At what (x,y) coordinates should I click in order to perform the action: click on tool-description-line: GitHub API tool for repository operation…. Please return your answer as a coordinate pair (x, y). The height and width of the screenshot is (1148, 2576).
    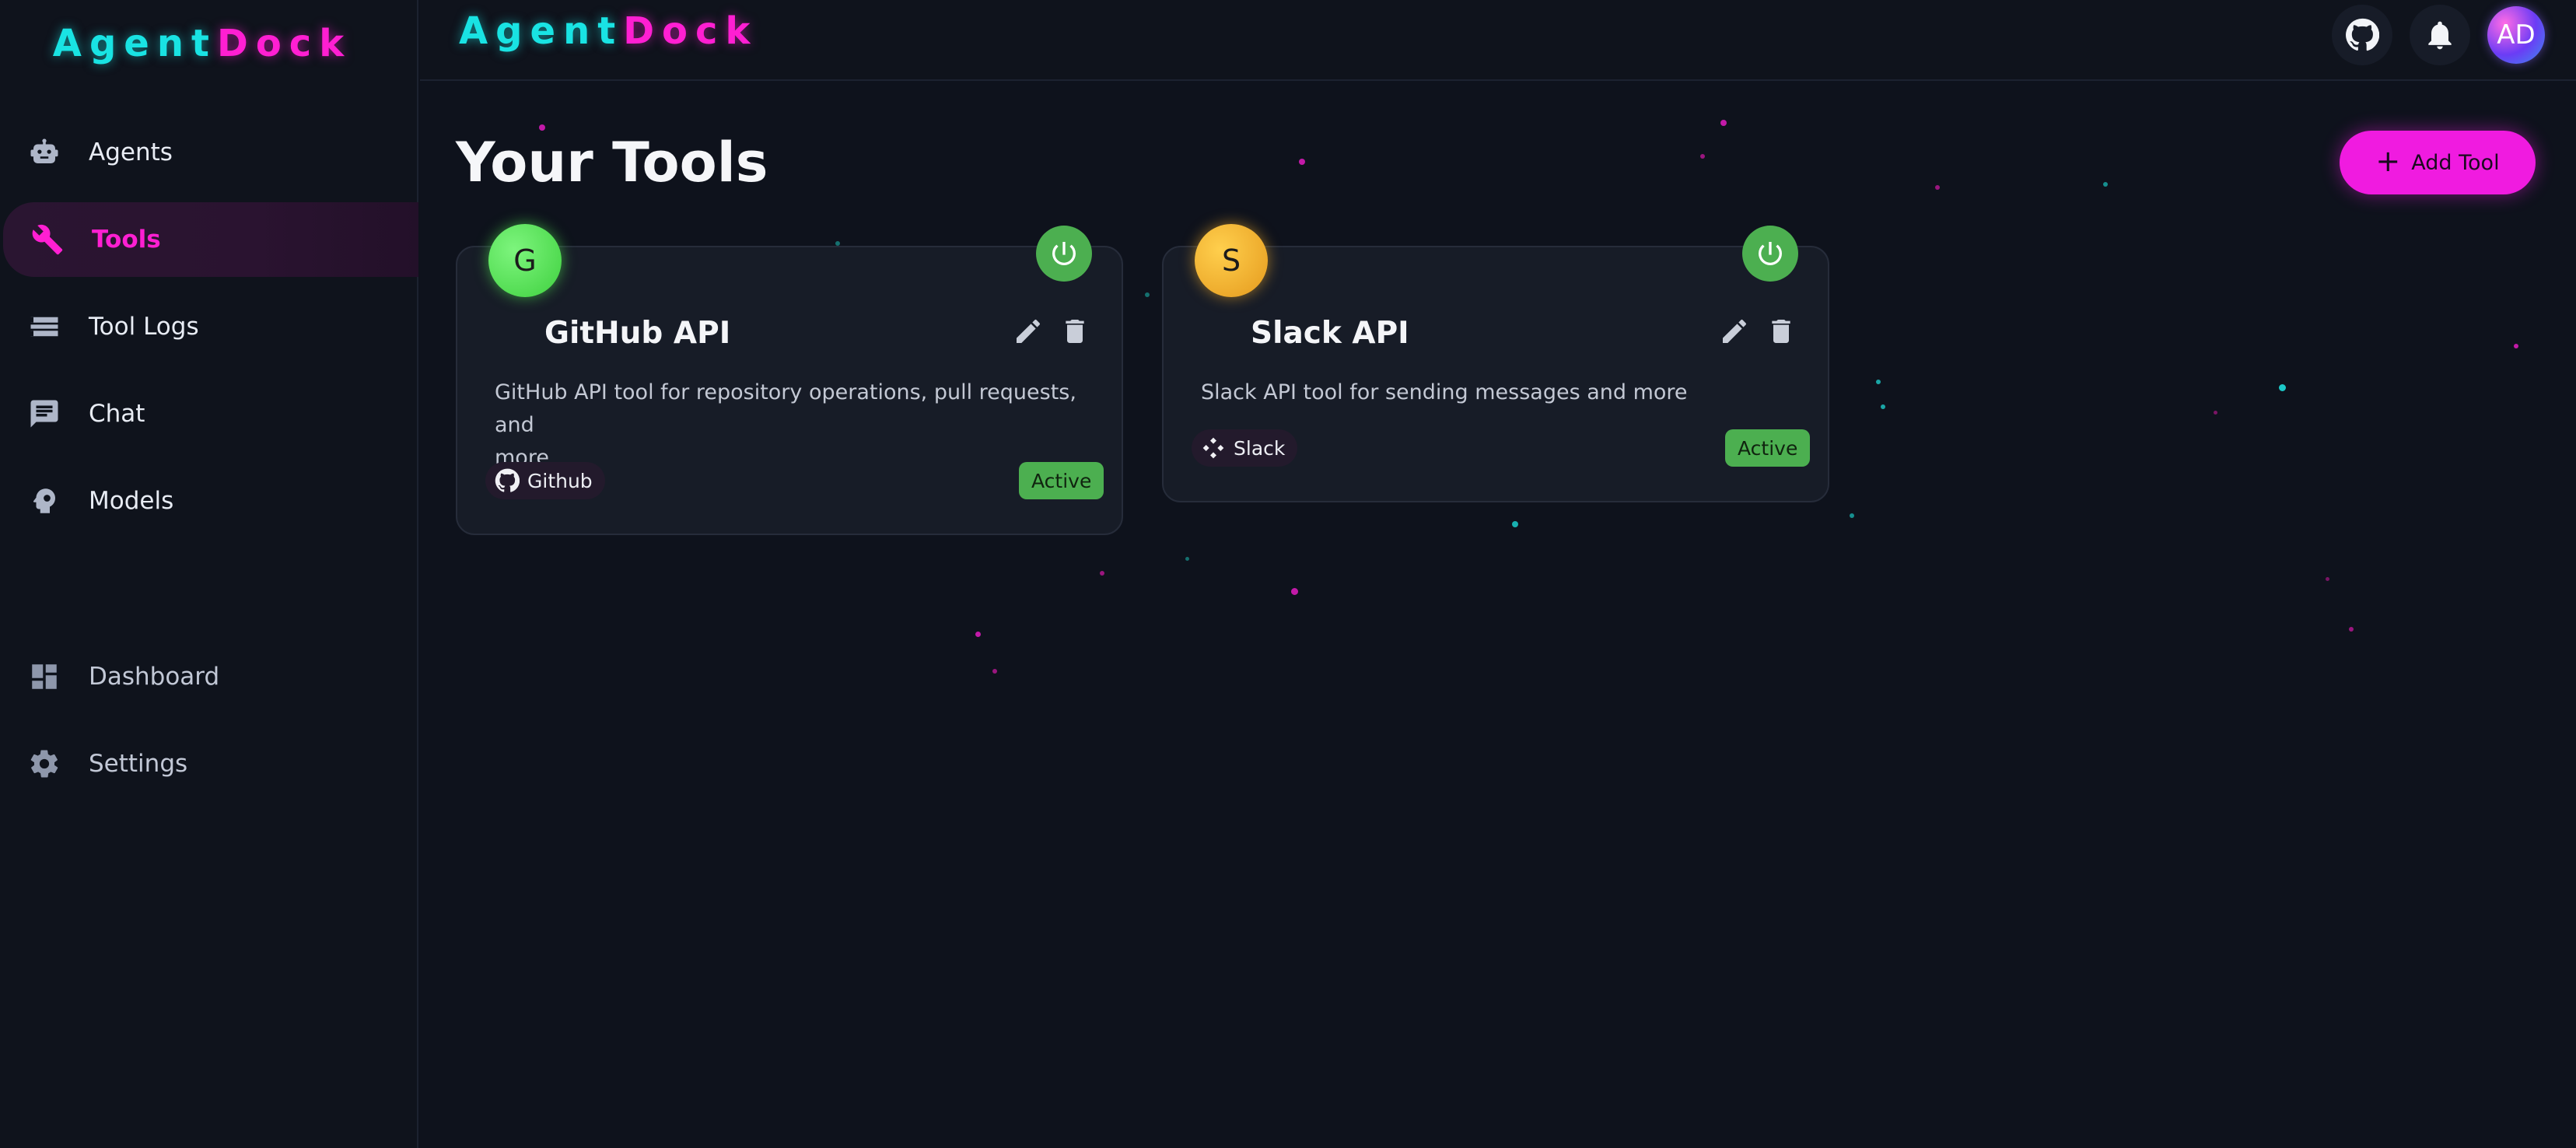
    Looking at the image, I should click on (786, 409).